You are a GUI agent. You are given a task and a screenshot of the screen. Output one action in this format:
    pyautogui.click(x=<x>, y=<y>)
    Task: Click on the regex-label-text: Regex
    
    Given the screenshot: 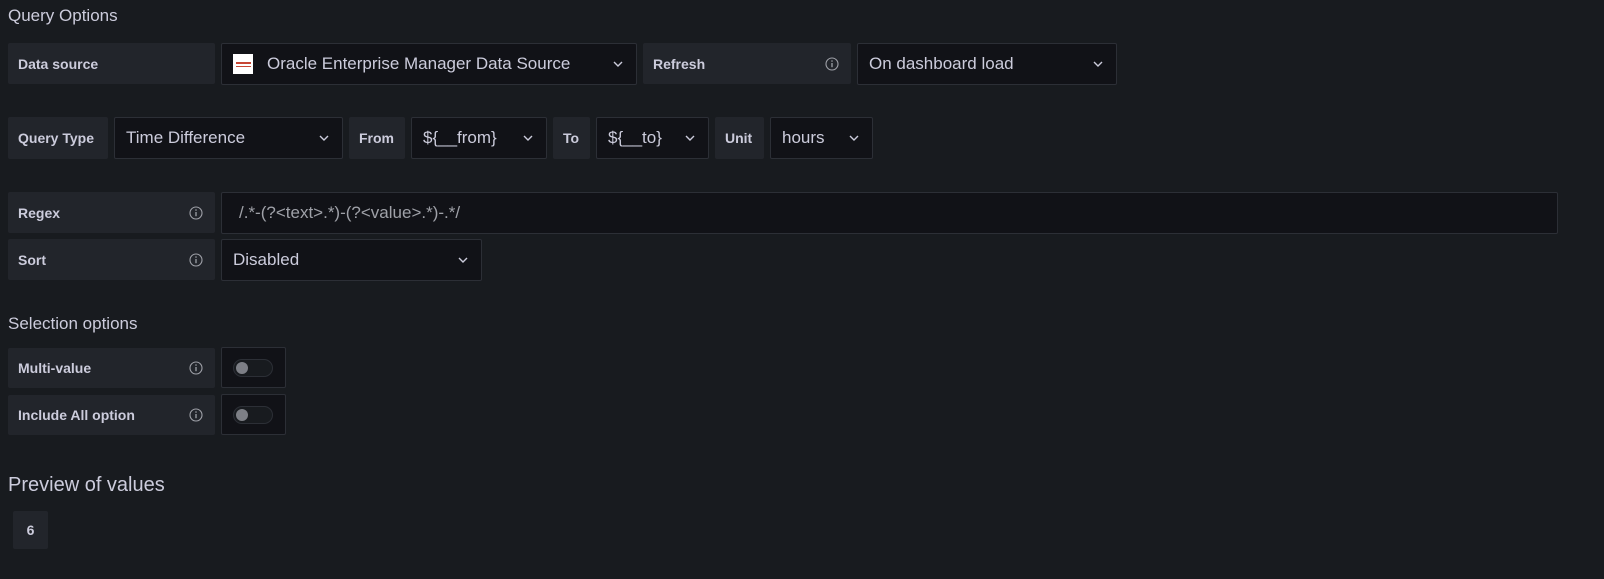 What is the action you would take?
    pyautogui.click(x=39, y=212)
    